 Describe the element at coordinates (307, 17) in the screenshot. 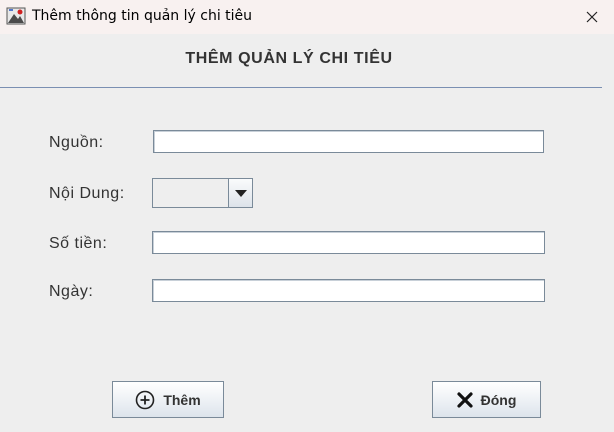

I see `title-bar: Thêm thông tin quản lý chi tiêu` at that location.